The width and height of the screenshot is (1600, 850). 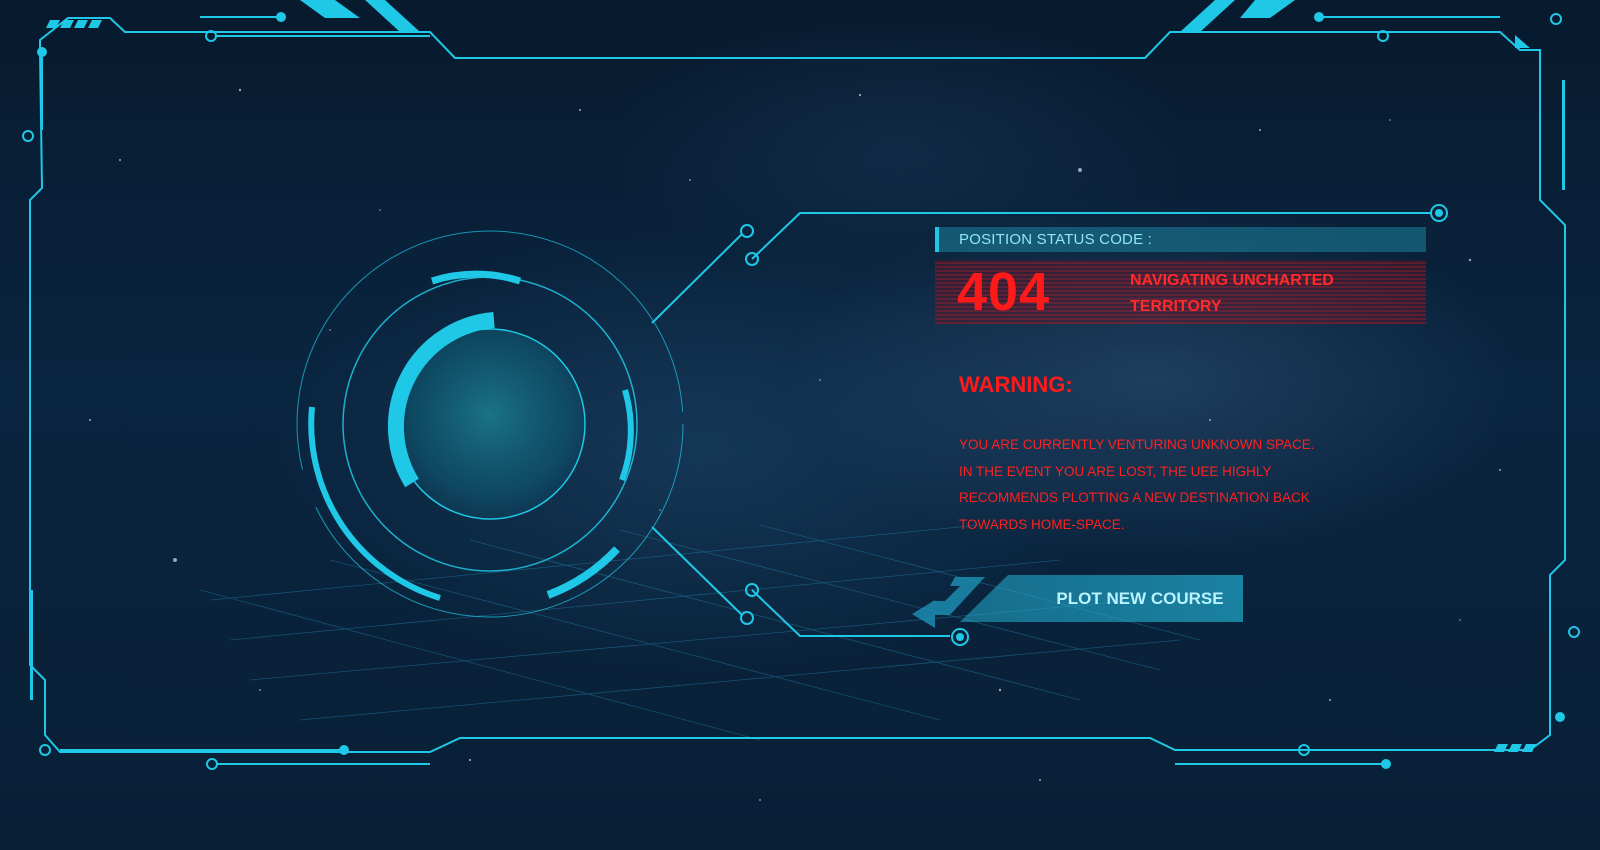 What do you see at coordinates (1140, 598) in the screenshot?
I see `plot-new-course-label: PLOT NEW COURSE` at bounding box center [1140, 598].